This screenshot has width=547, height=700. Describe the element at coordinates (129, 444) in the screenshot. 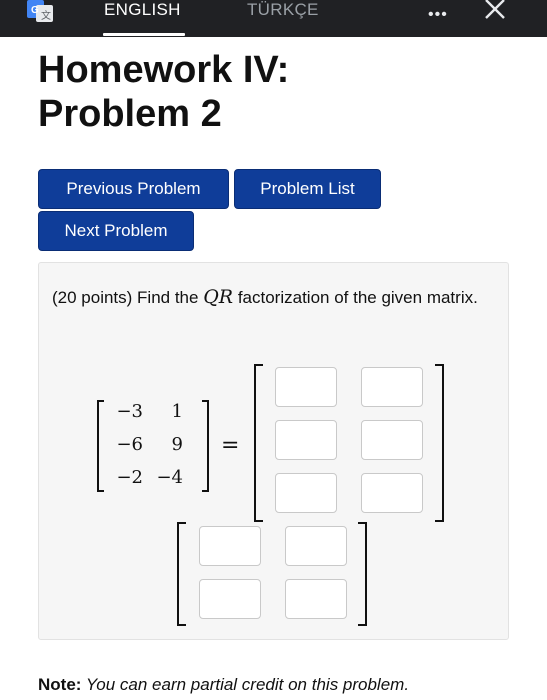

I see `matrix-cell: −6` at that location.